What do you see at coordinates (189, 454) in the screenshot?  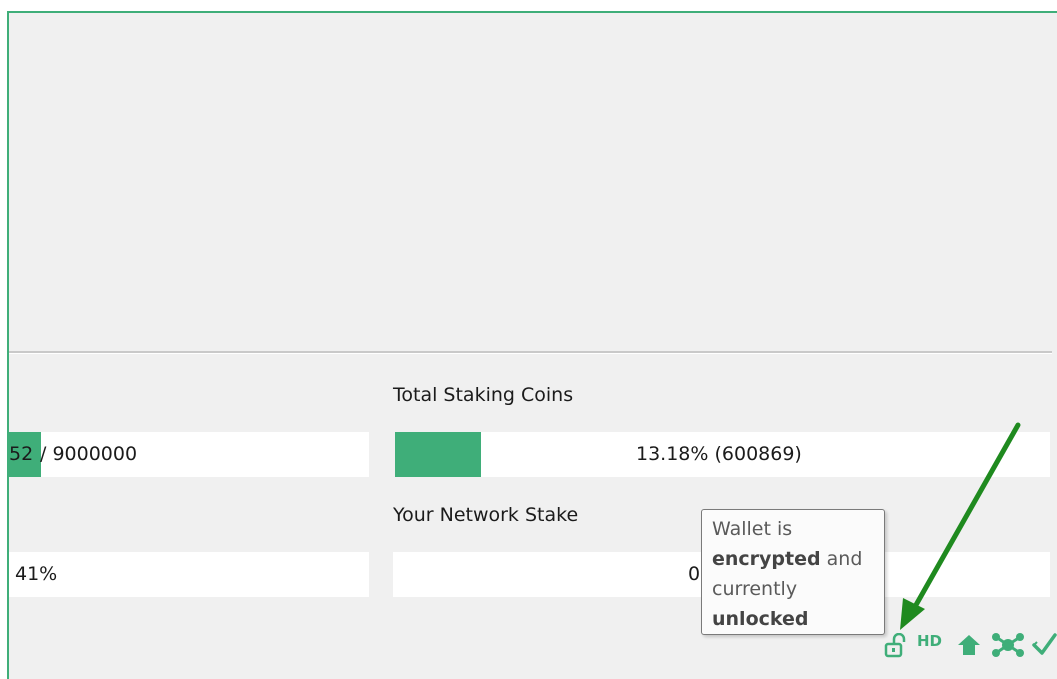 I see `supply-progress-field: 52 / 9000000` at bounding box center [189, 454].